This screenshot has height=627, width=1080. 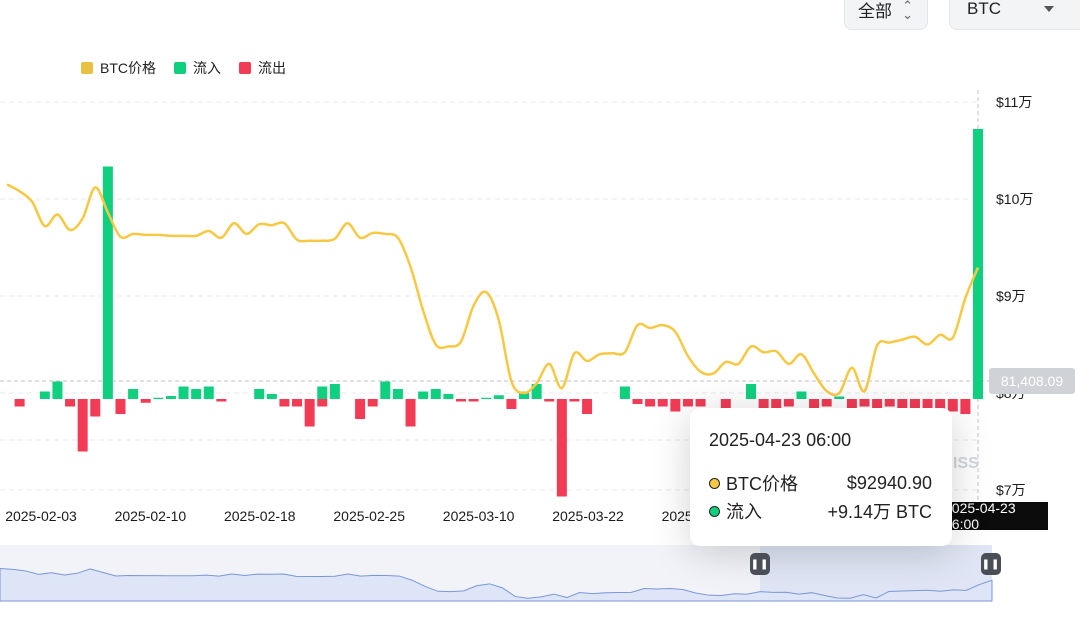 I want to click on range-select: 全部 ⌃ ⌄, so click(x=886, y=15).